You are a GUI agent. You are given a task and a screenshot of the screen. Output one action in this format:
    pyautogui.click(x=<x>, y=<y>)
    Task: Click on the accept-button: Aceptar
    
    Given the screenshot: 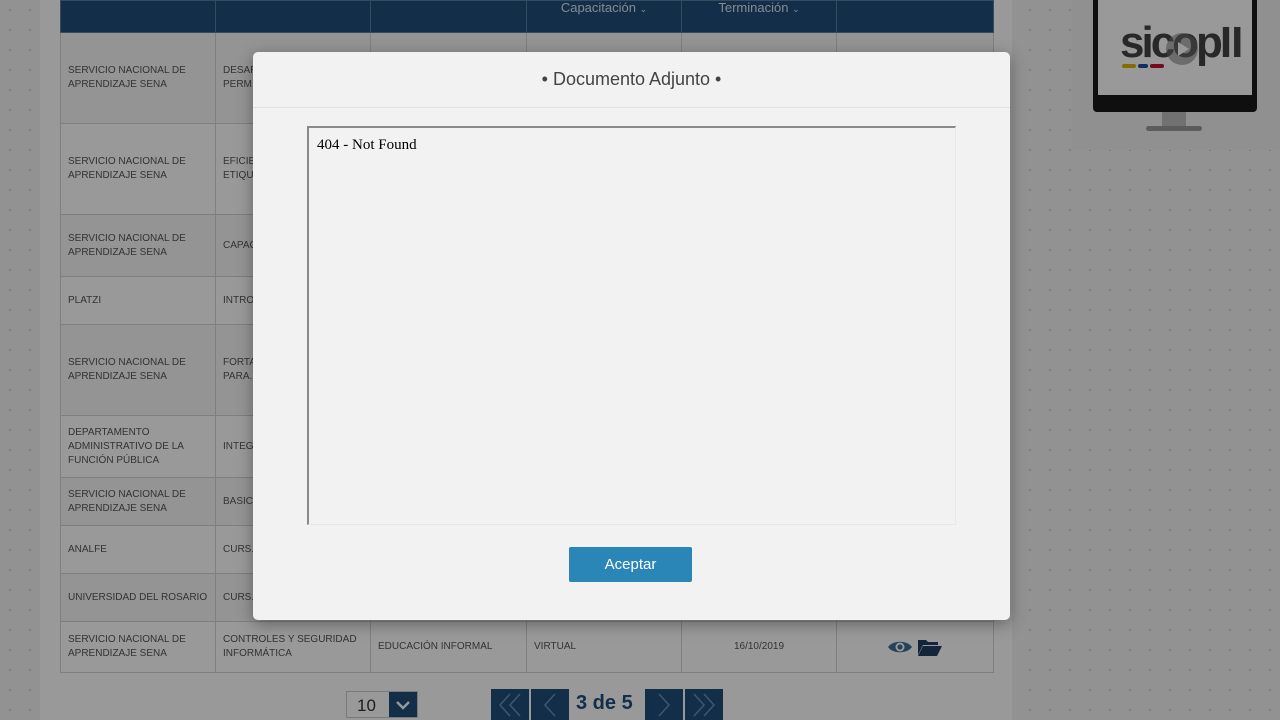 What is the action you would take?
    pyautogui.click(x=630, y=564)
    